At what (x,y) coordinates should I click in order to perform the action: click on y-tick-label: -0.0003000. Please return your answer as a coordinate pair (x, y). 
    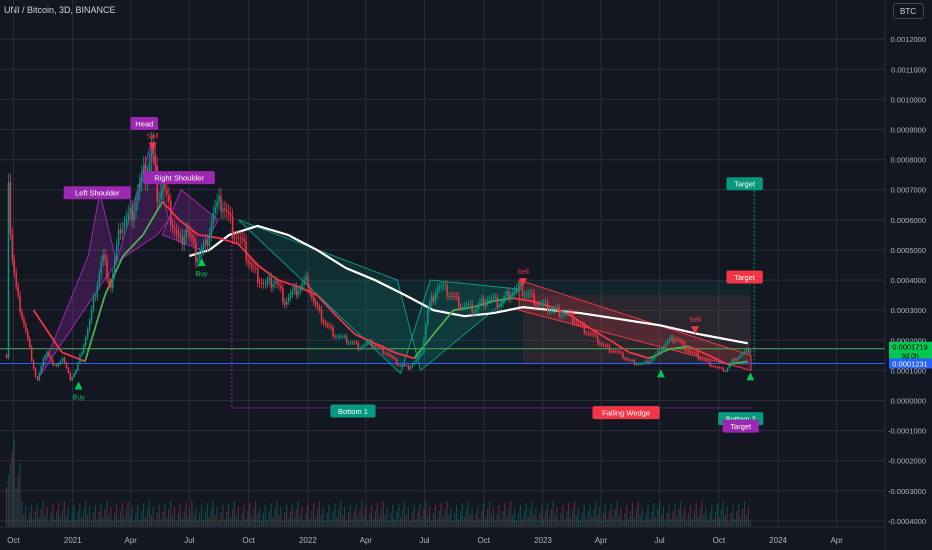
    Looking at the image, I should click on (907, 491).